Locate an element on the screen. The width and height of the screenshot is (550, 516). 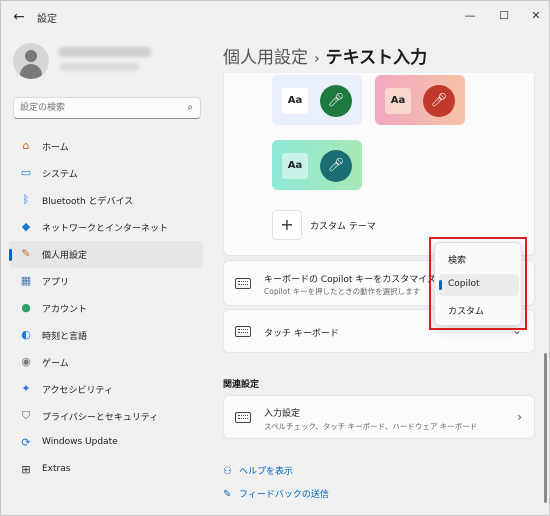
sidebar-item-label: アクセシビリティ is located at coordinates (78, 391).